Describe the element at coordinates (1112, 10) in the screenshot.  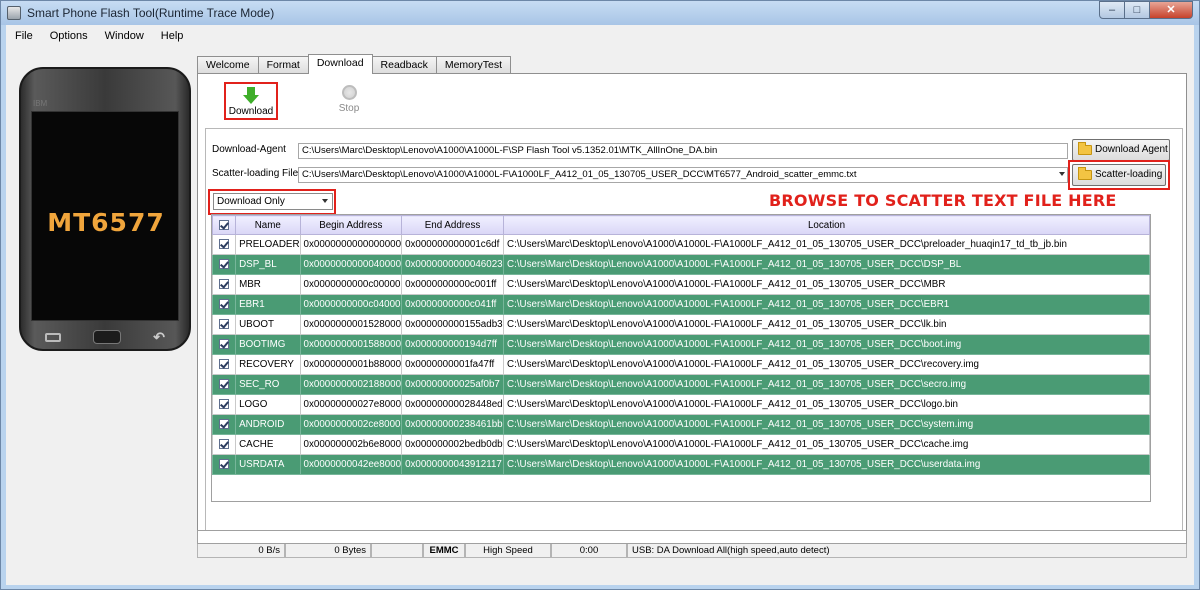
I see `minimize-button: –` at that location.